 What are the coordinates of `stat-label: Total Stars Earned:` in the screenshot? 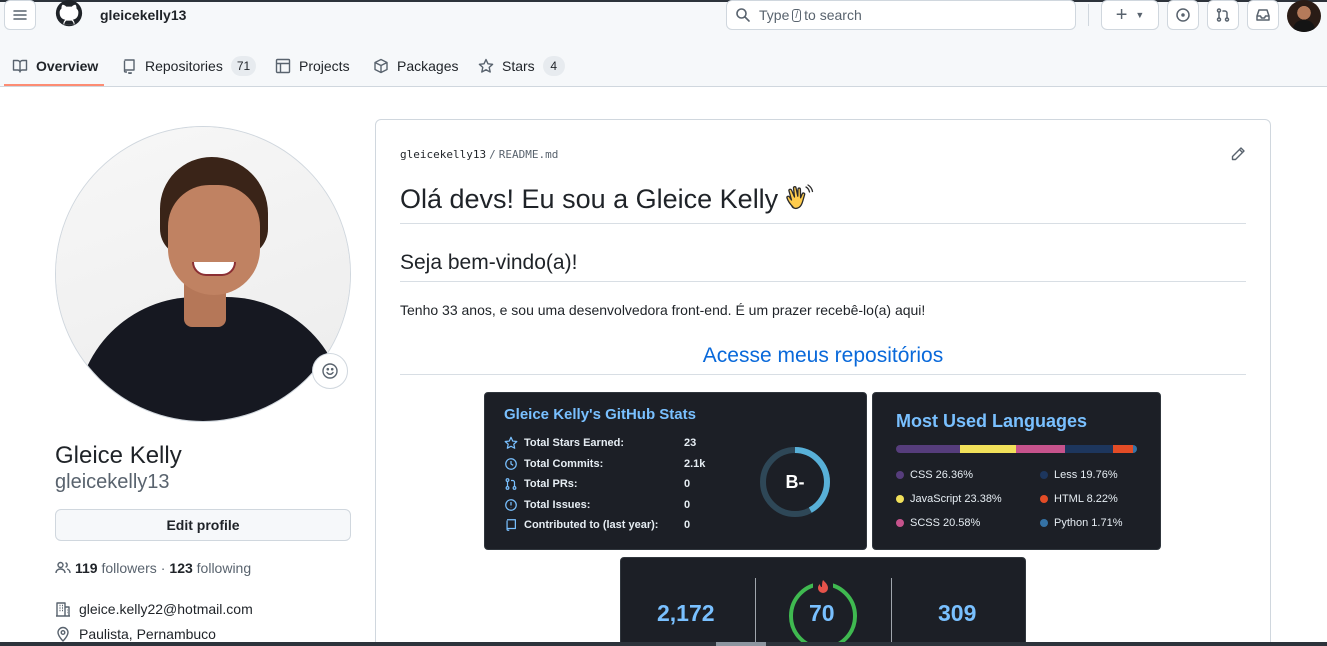 It's located at (574, 443).